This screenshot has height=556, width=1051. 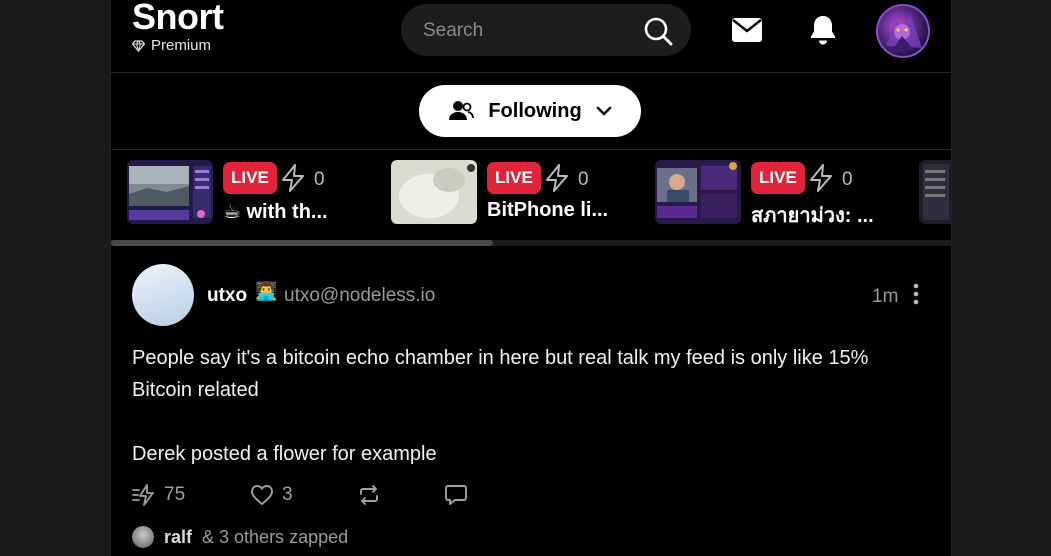 What do you see at coordinates (158, 495) in the screenshot?
I see `zap-action-button: 75` at bounding box center [158, 495].